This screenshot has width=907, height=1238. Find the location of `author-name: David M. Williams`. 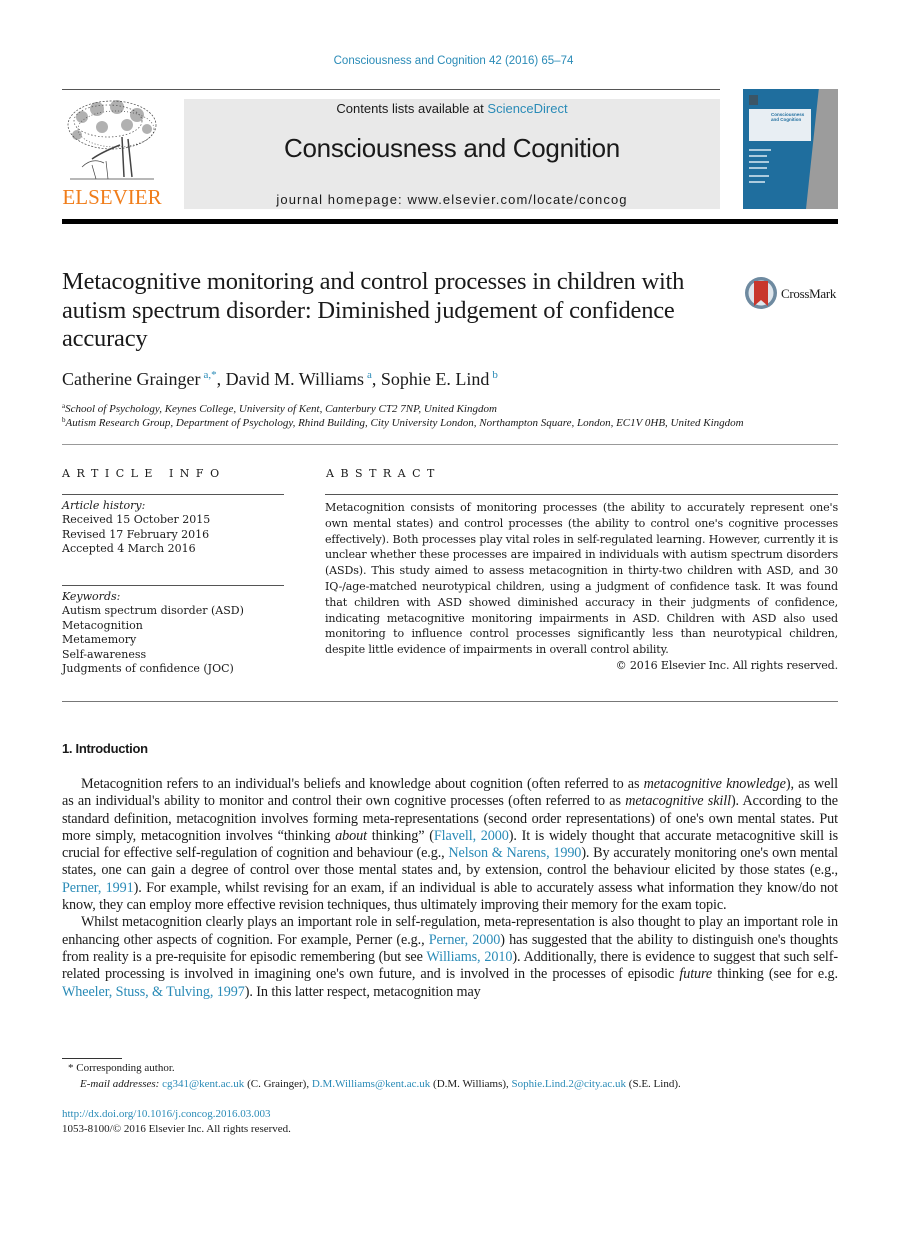

author-name: David M. Williams is located at coordinates (295, 379).